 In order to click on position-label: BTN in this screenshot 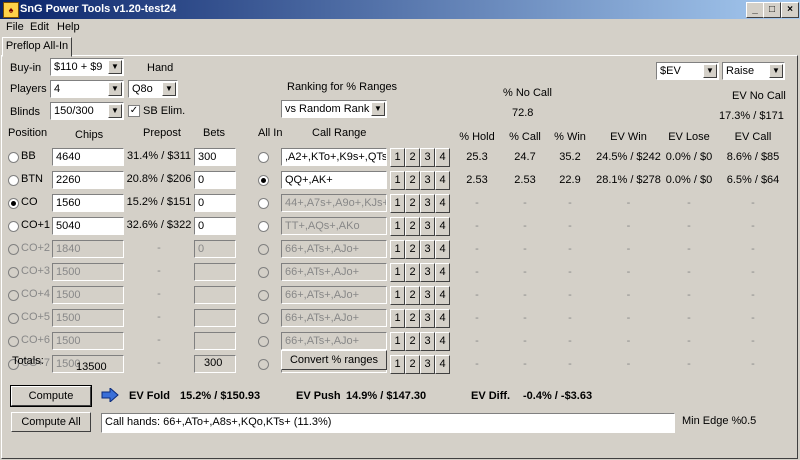, I will do `click(32, 179)`.